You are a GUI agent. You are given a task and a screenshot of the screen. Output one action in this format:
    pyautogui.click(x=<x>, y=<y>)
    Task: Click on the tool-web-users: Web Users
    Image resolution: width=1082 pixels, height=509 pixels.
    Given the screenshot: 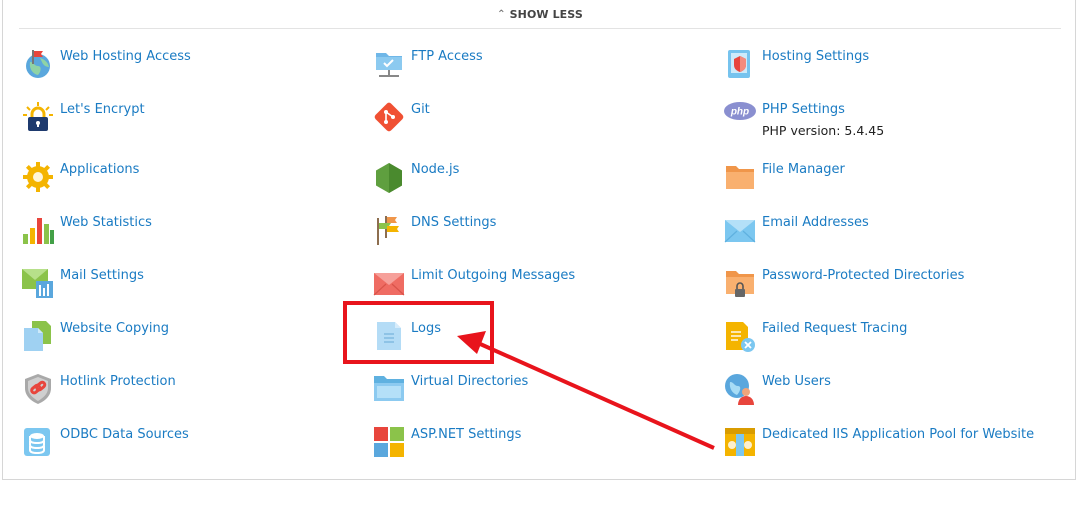 What is the action you would take?
    pyautogui.click(x=777, y=389)
    